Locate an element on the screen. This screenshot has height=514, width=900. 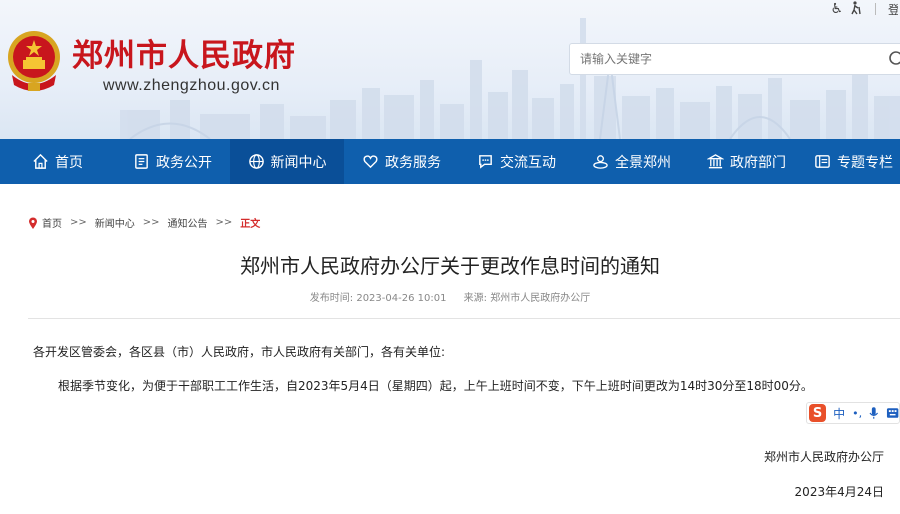
nav-item-government-affairs: 政务公开 is located at coordinates (172, 161).